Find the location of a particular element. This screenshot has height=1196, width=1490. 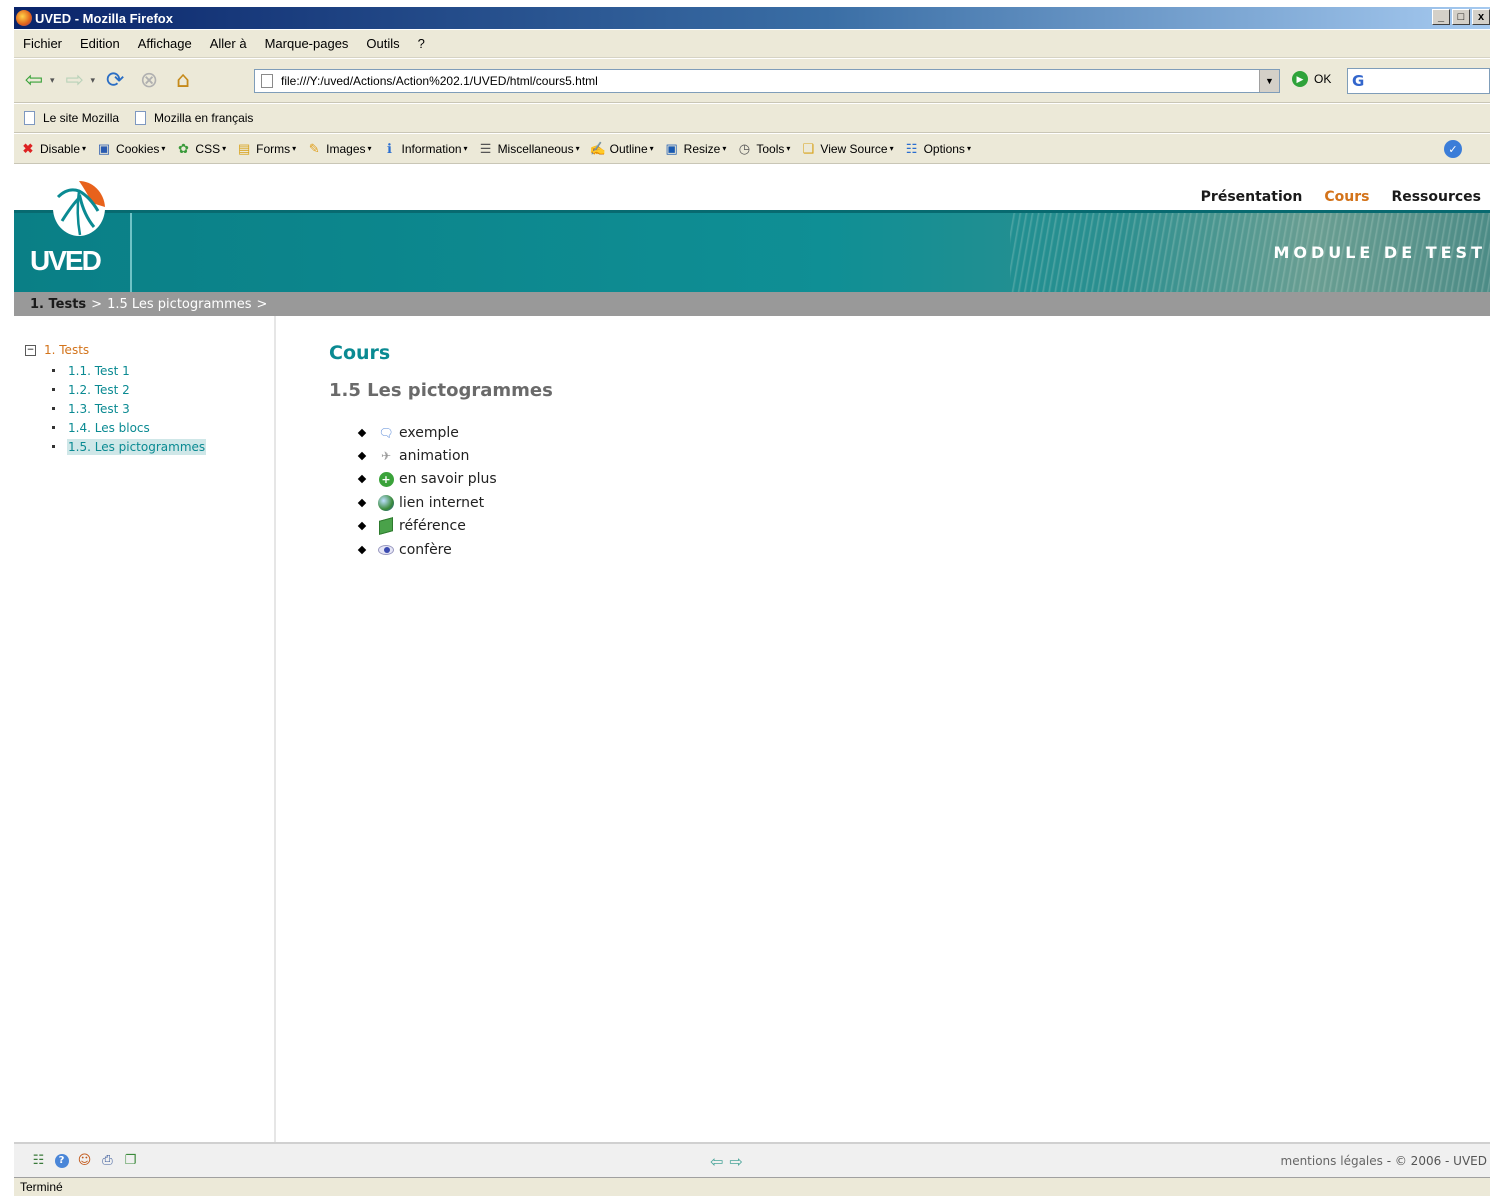

picto-label: exemple is located at coordinates (429, 432).